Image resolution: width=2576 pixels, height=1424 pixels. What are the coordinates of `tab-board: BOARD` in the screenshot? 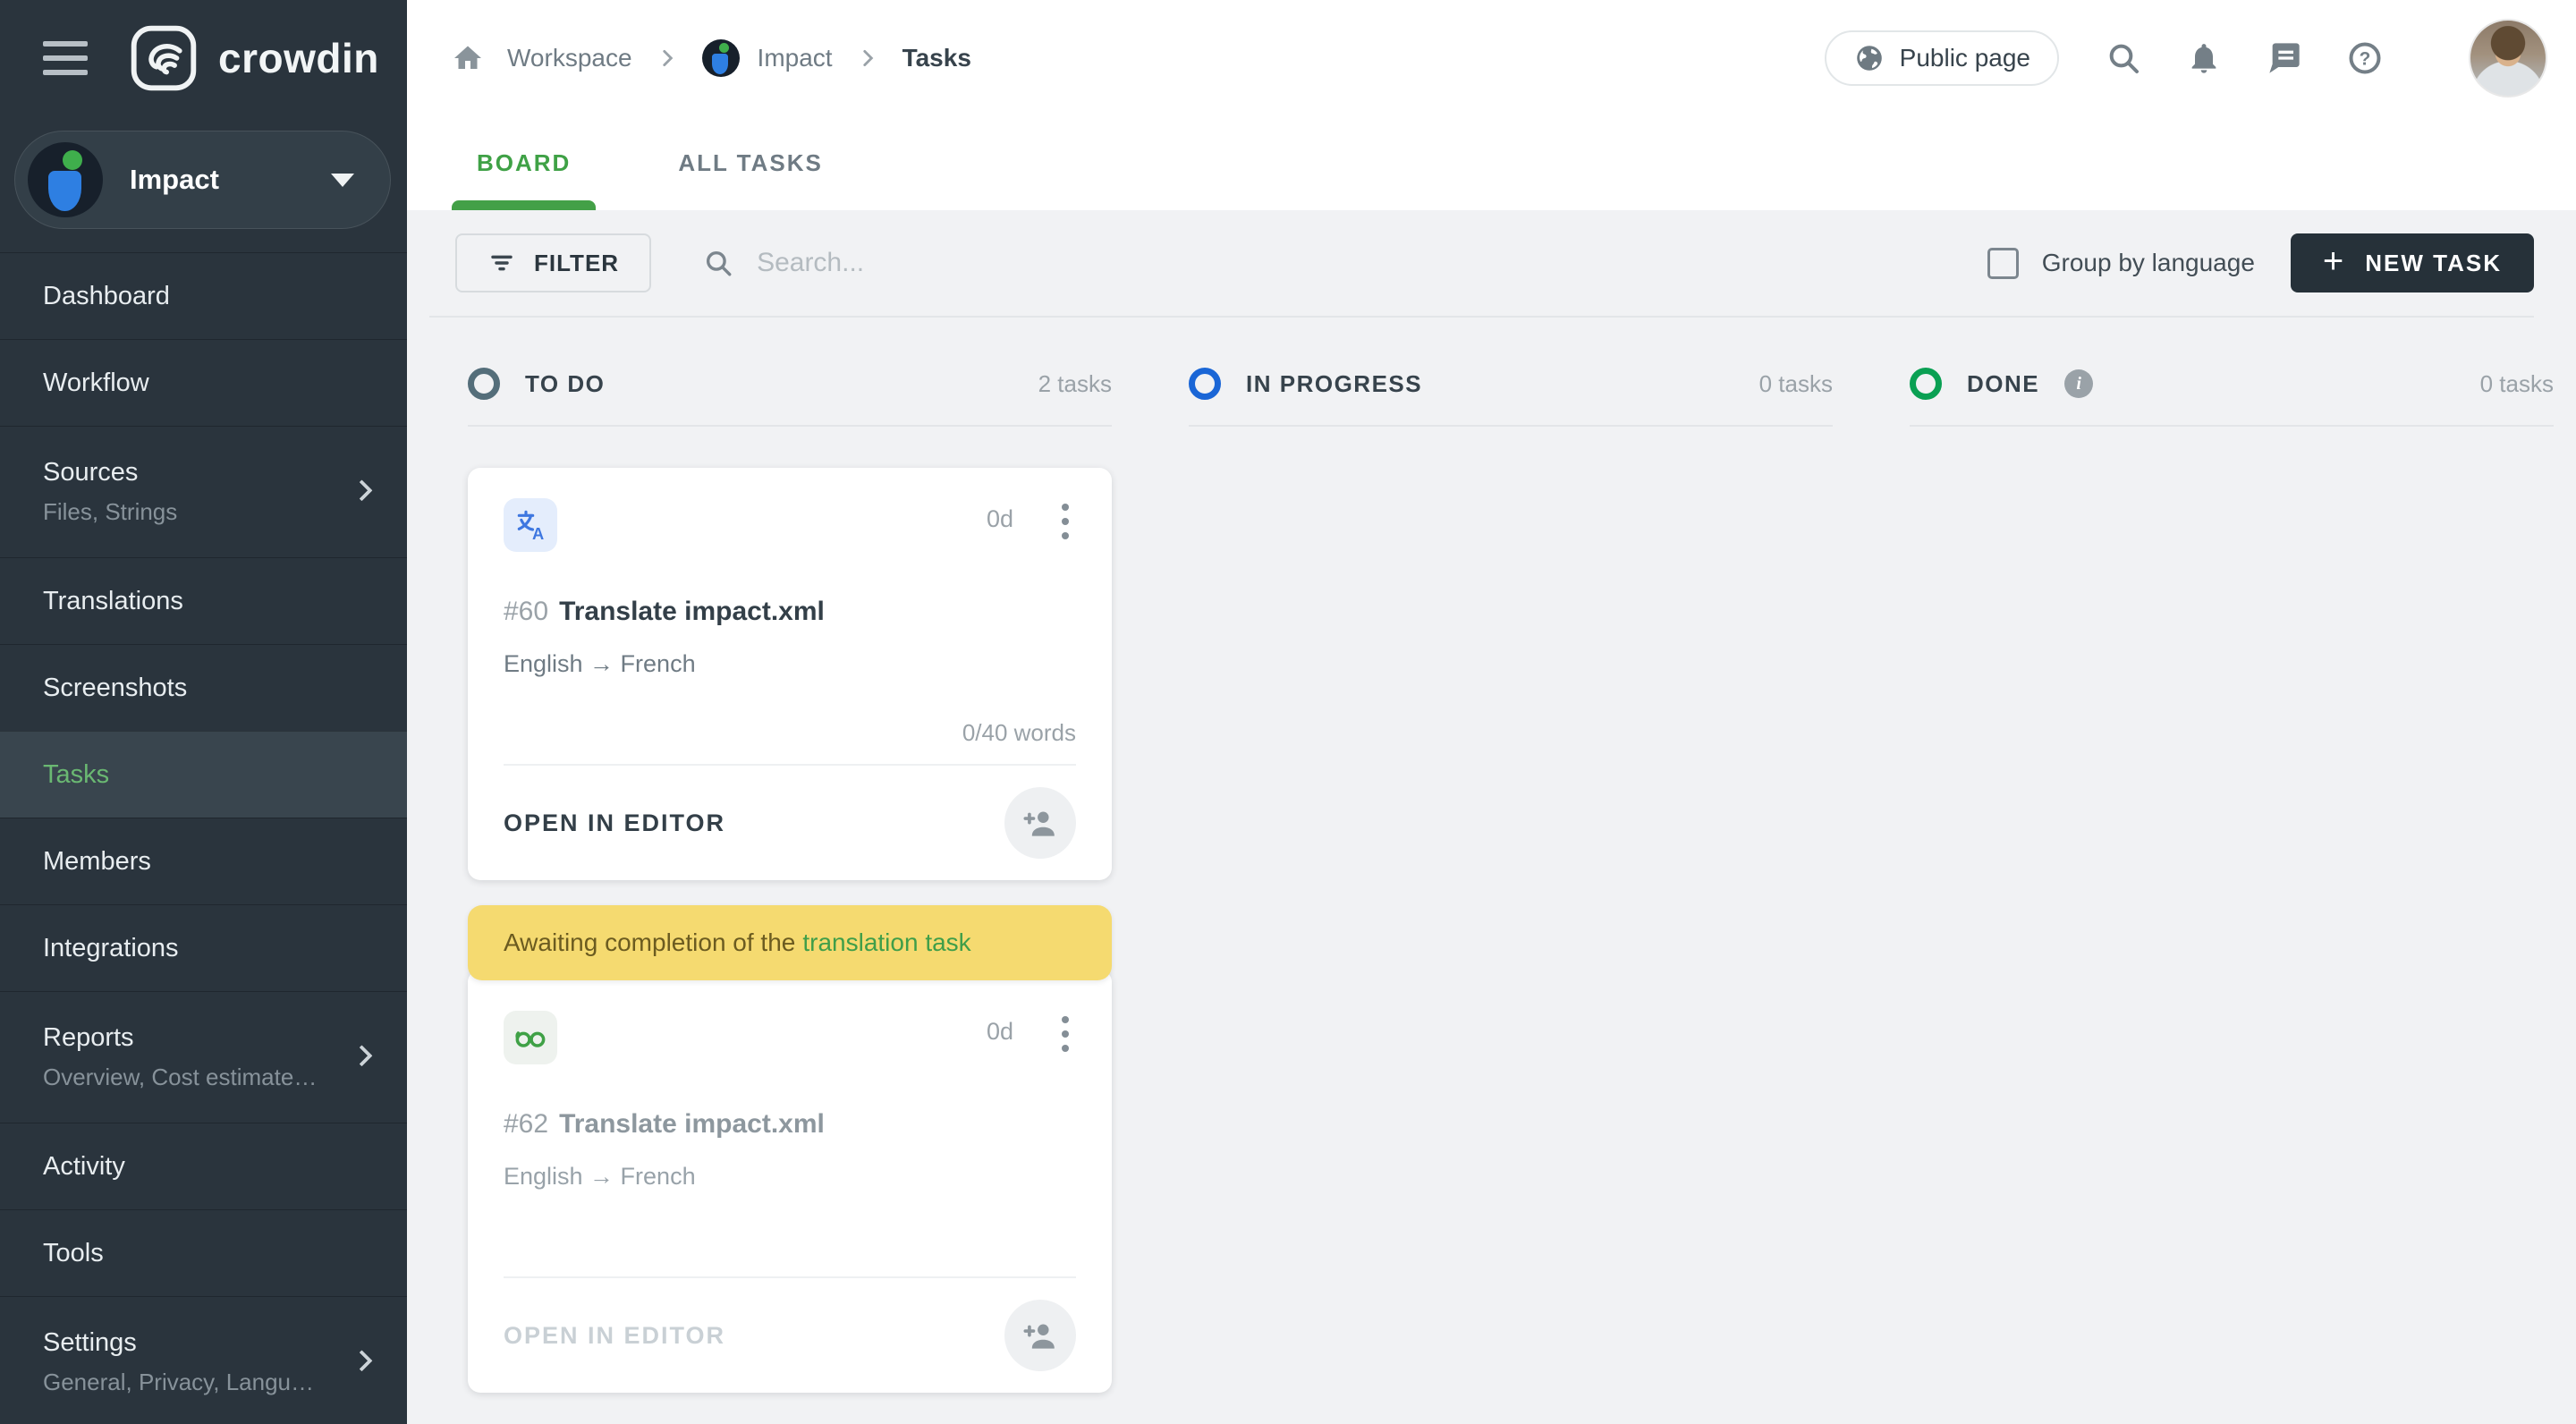 It's located at (524, 163).